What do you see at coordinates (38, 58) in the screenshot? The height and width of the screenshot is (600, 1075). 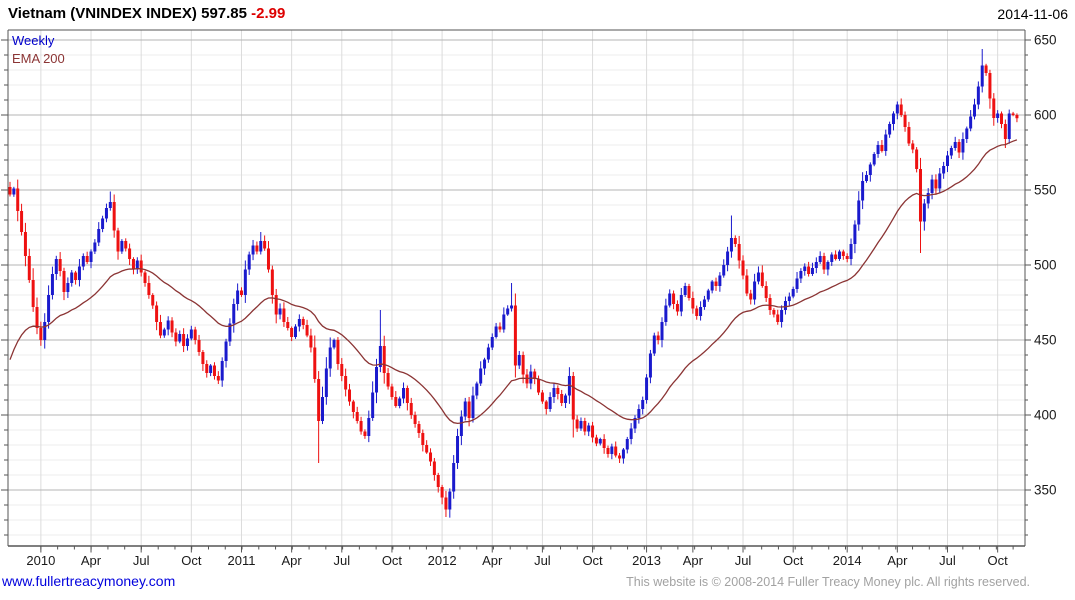 I see `ema-legend-label: EMA 200` at bounding box center [38, 58].